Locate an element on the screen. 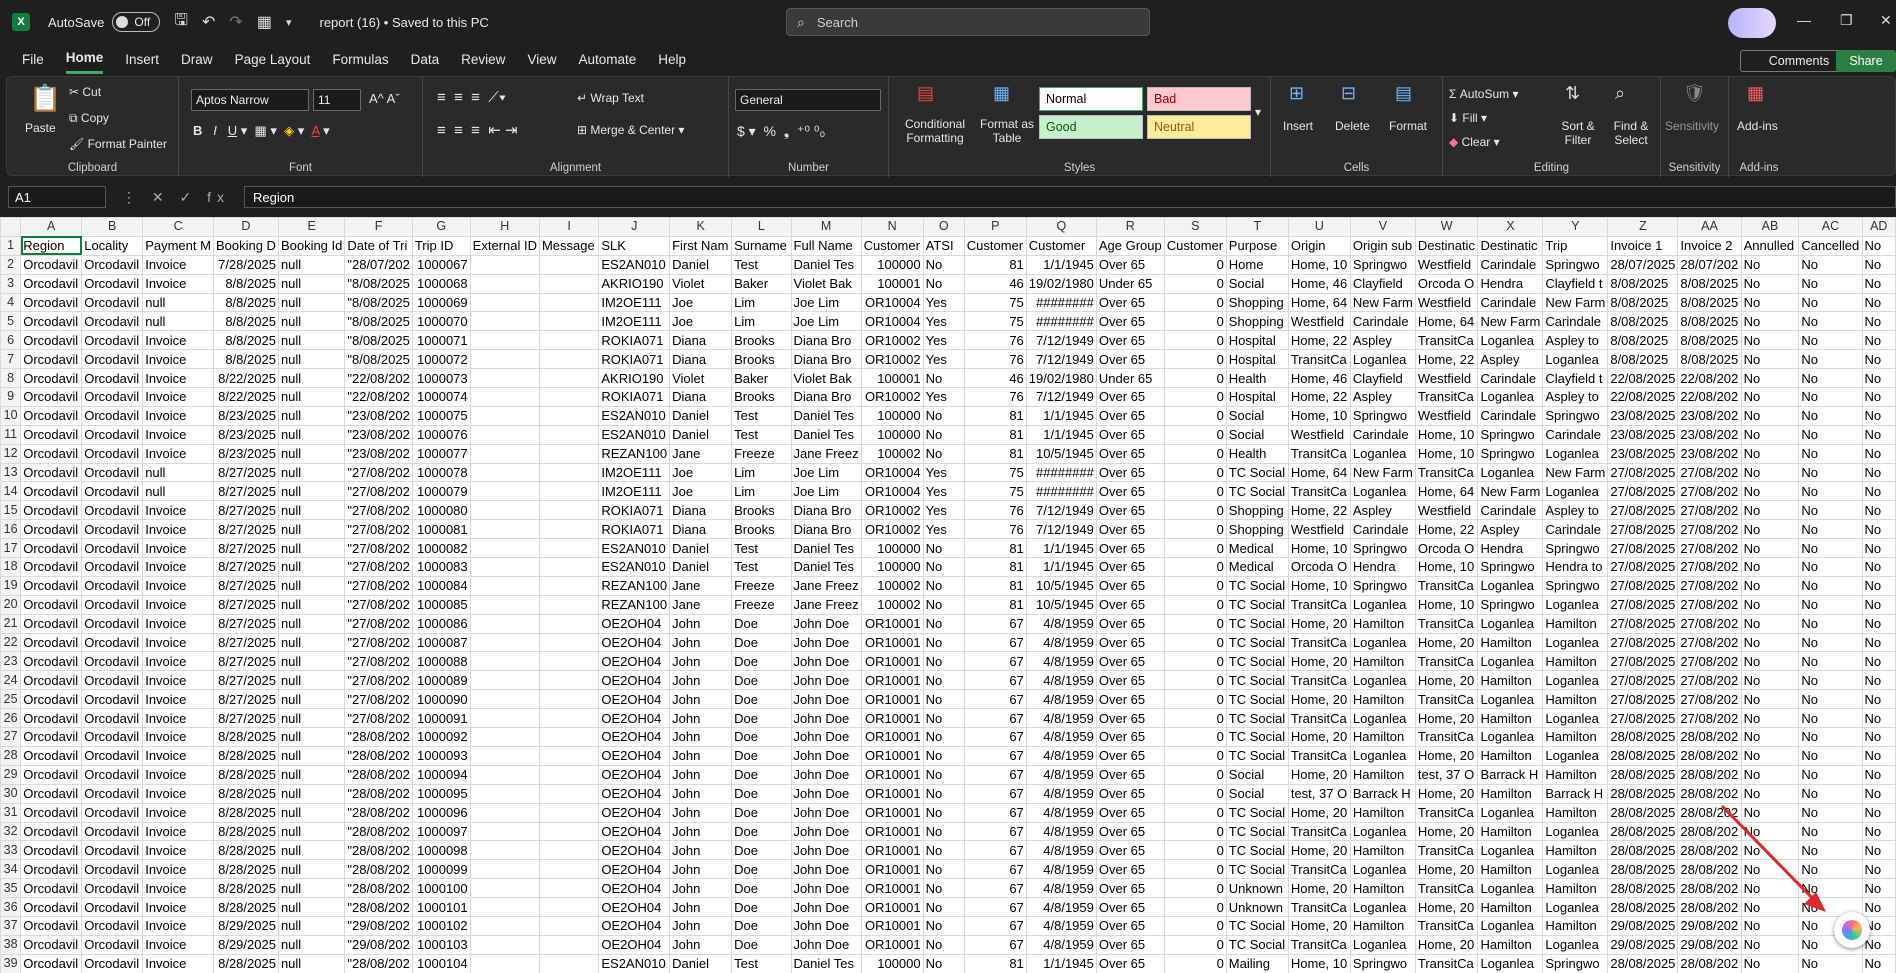 The image size is (1896, 973). row-header: 8 is located at coordinates (11, 378).